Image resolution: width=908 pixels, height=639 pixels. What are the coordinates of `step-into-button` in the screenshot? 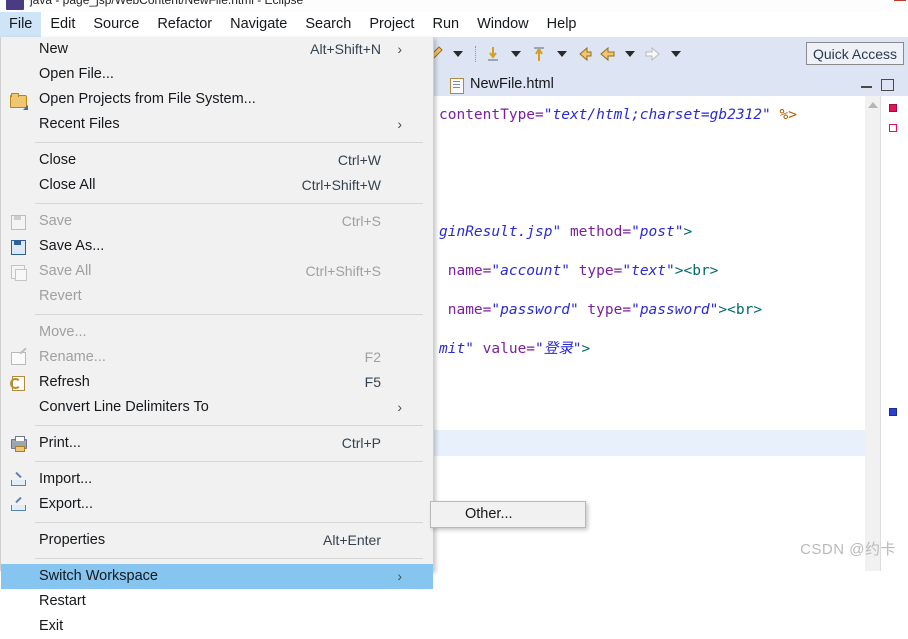 It's located at (493, 54).